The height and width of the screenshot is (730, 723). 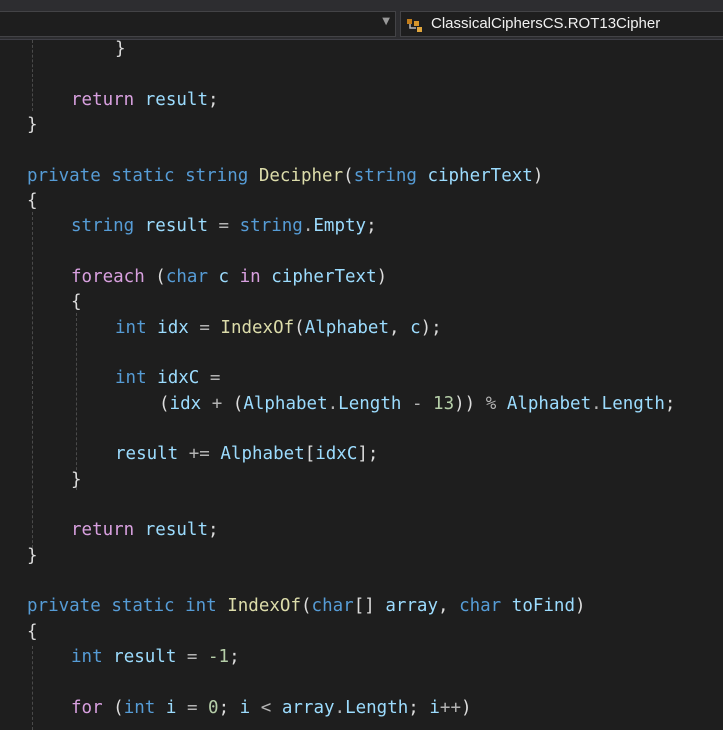 I want to click on member-dropdown: ClassicalCiphersCS.ROT13Cipher, so click(x=561, y=24).